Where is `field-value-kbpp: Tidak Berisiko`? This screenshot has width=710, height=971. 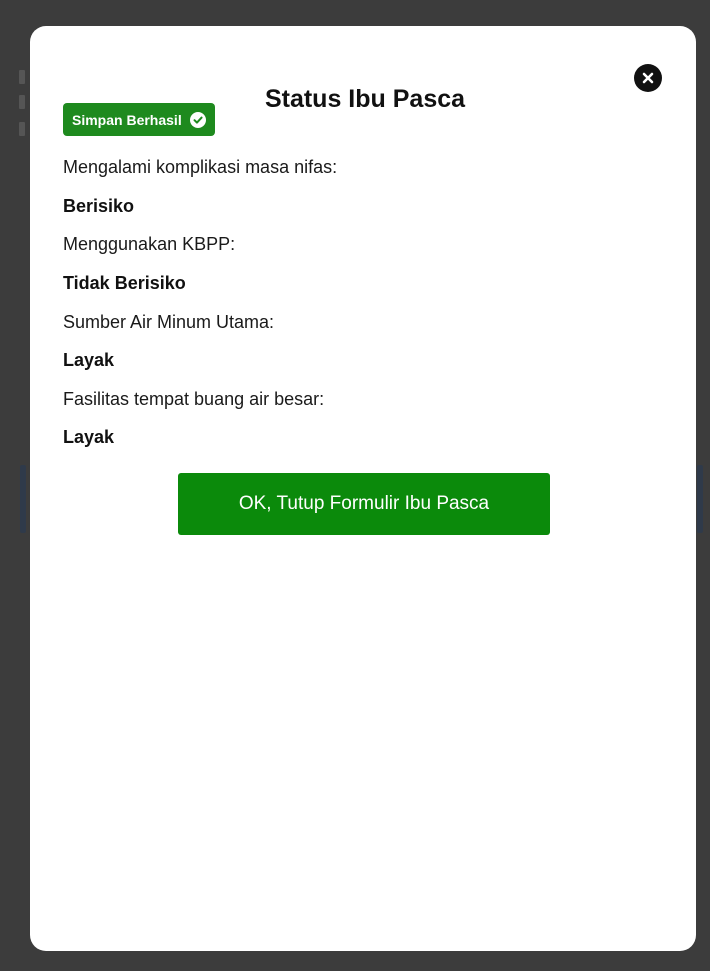
field-value-kbpp: Tidak Berisiko is located at coordinates (124, 283).